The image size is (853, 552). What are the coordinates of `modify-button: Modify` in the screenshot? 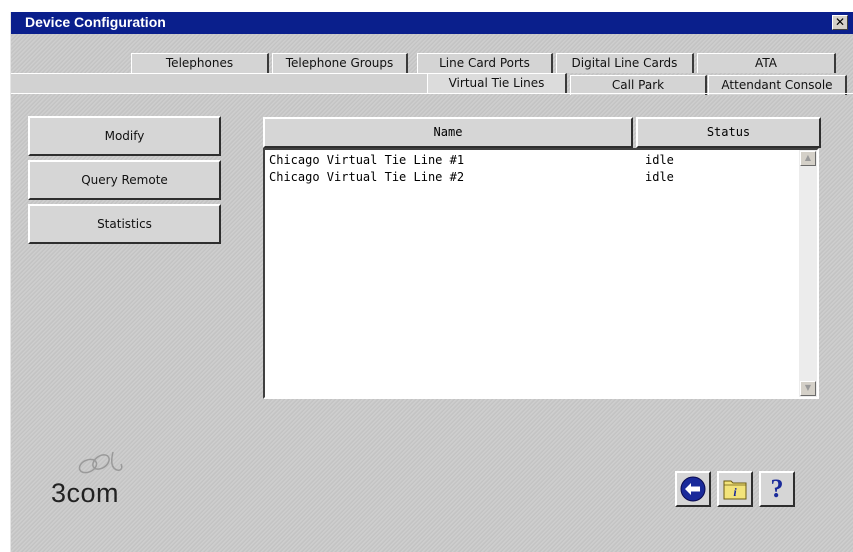 It's located at (124, 136).